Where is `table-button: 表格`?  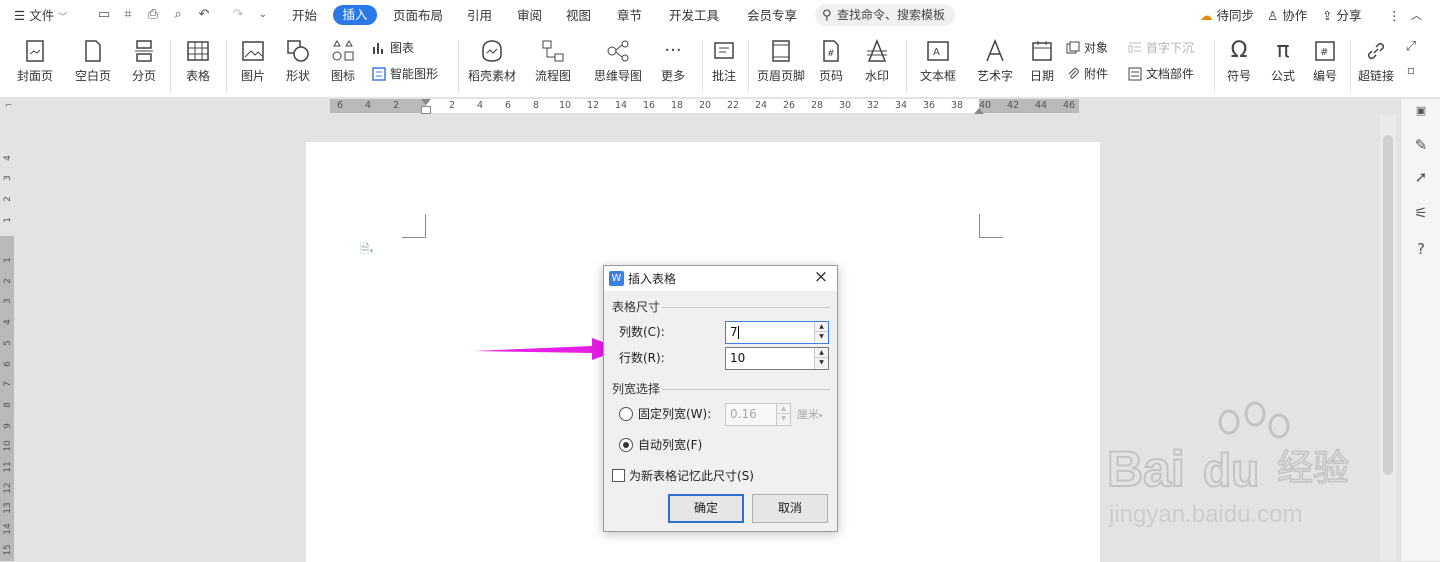 table-button: 表格 is located at coordinates (198, 65).